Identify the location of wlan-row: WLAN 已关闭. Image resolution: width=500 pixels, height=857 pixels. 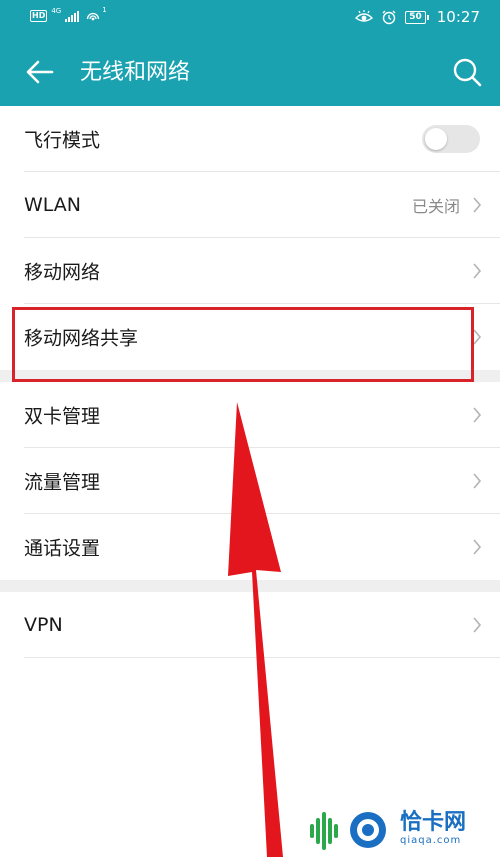
(250, 205).